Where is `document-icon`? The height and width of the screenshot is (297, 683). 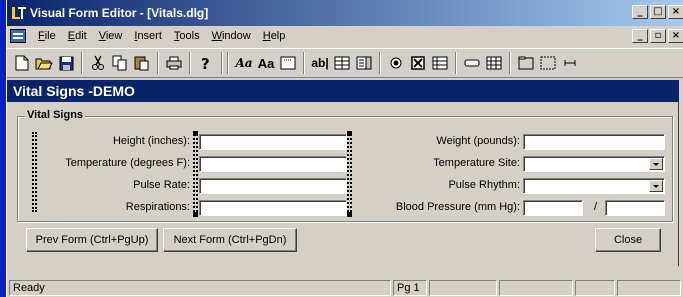
document-icon is located at coordinates (18, 36).